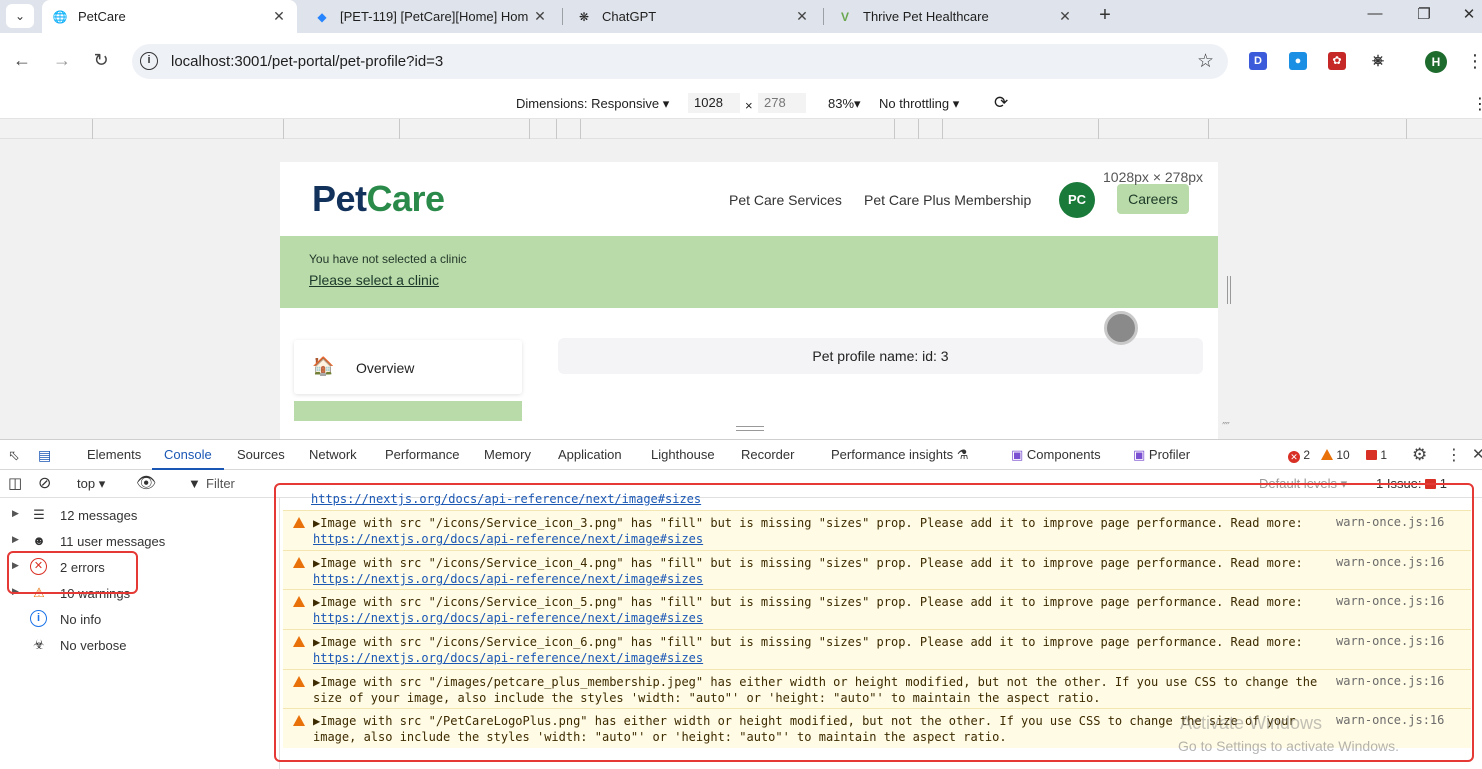 This screenshot has height=769, width=1482. What do you see at coordinates (434, 16) in the screenshot?
I see `tab-title: [PET-119] [PetCare][Home] Hom` at bounding box center [434, 16].